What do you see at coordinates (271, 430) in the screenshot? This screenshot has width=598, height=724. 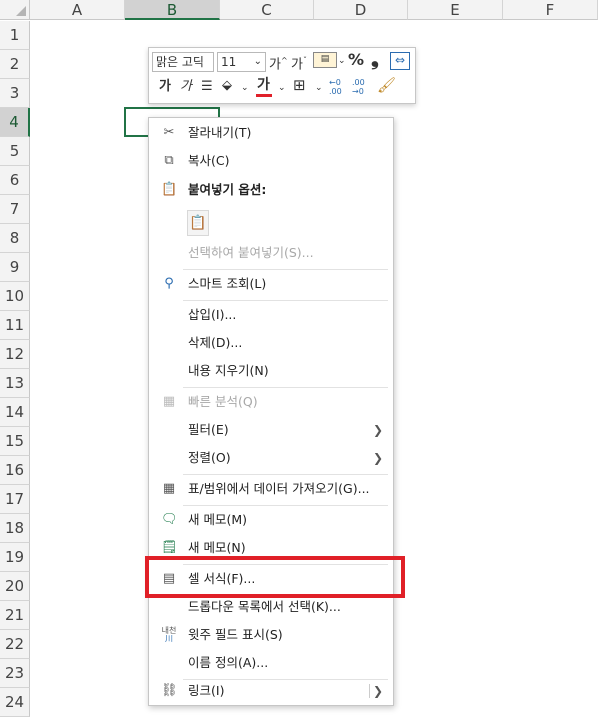 I see `menu-item-filter: 필터(E) ❯` at bounding box center [271, 430].